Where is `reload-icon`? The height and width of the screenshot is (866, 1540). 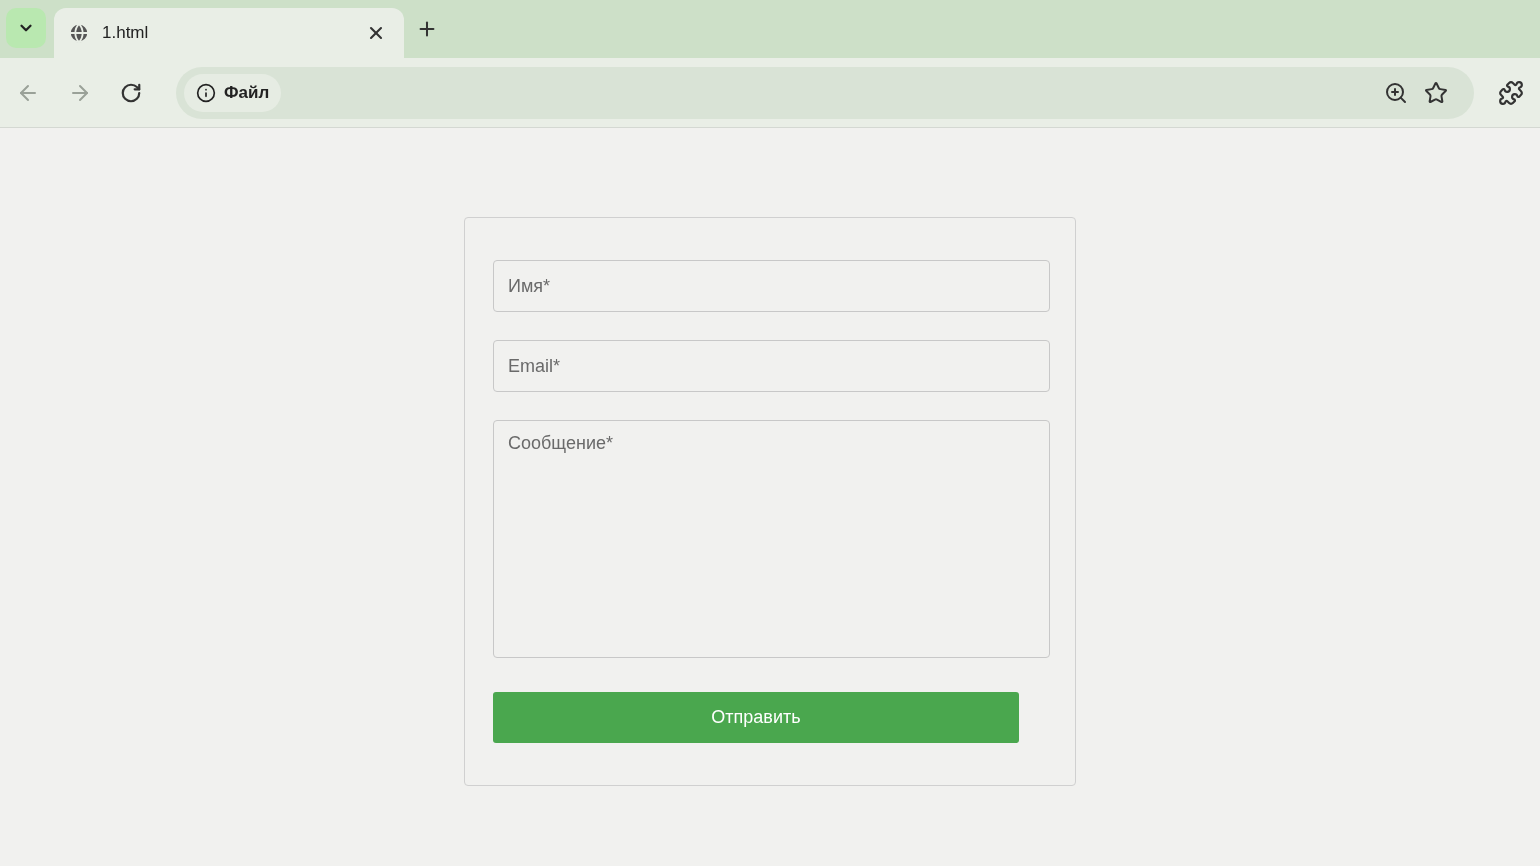 reload-icon is located at coordinates (131, 92).